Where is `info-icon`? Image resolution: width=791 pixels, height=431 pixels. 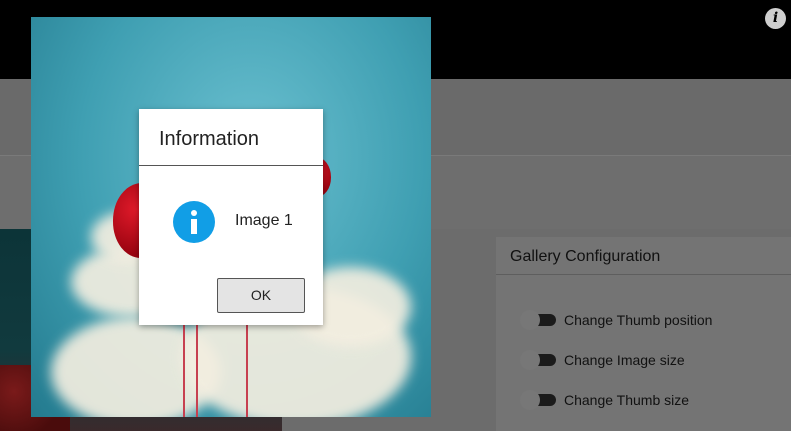 info-icon is located at coordinates (194, 222).